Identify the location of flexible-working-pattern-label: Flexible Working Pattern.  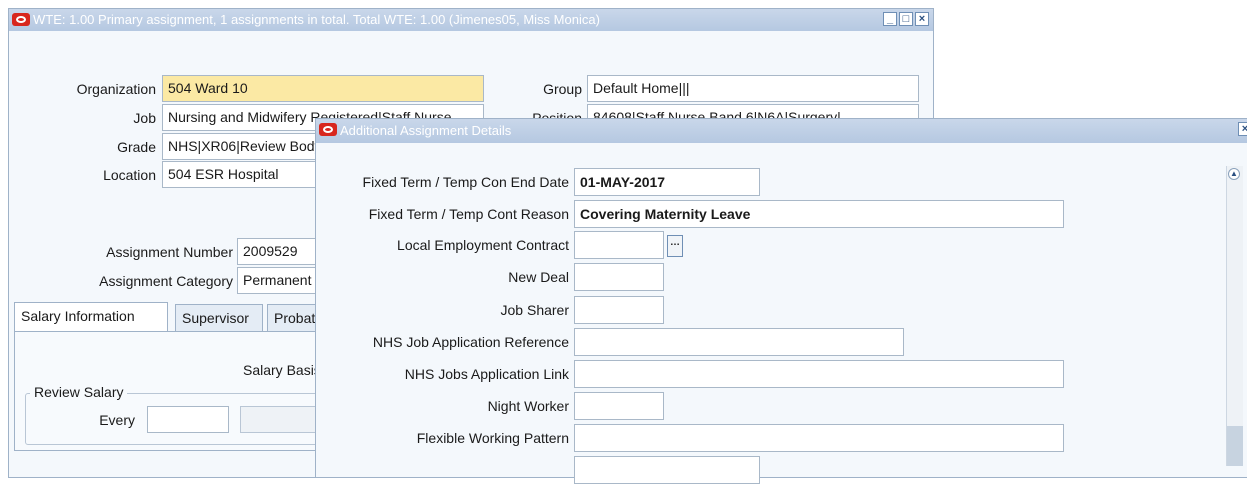
(492, 438).